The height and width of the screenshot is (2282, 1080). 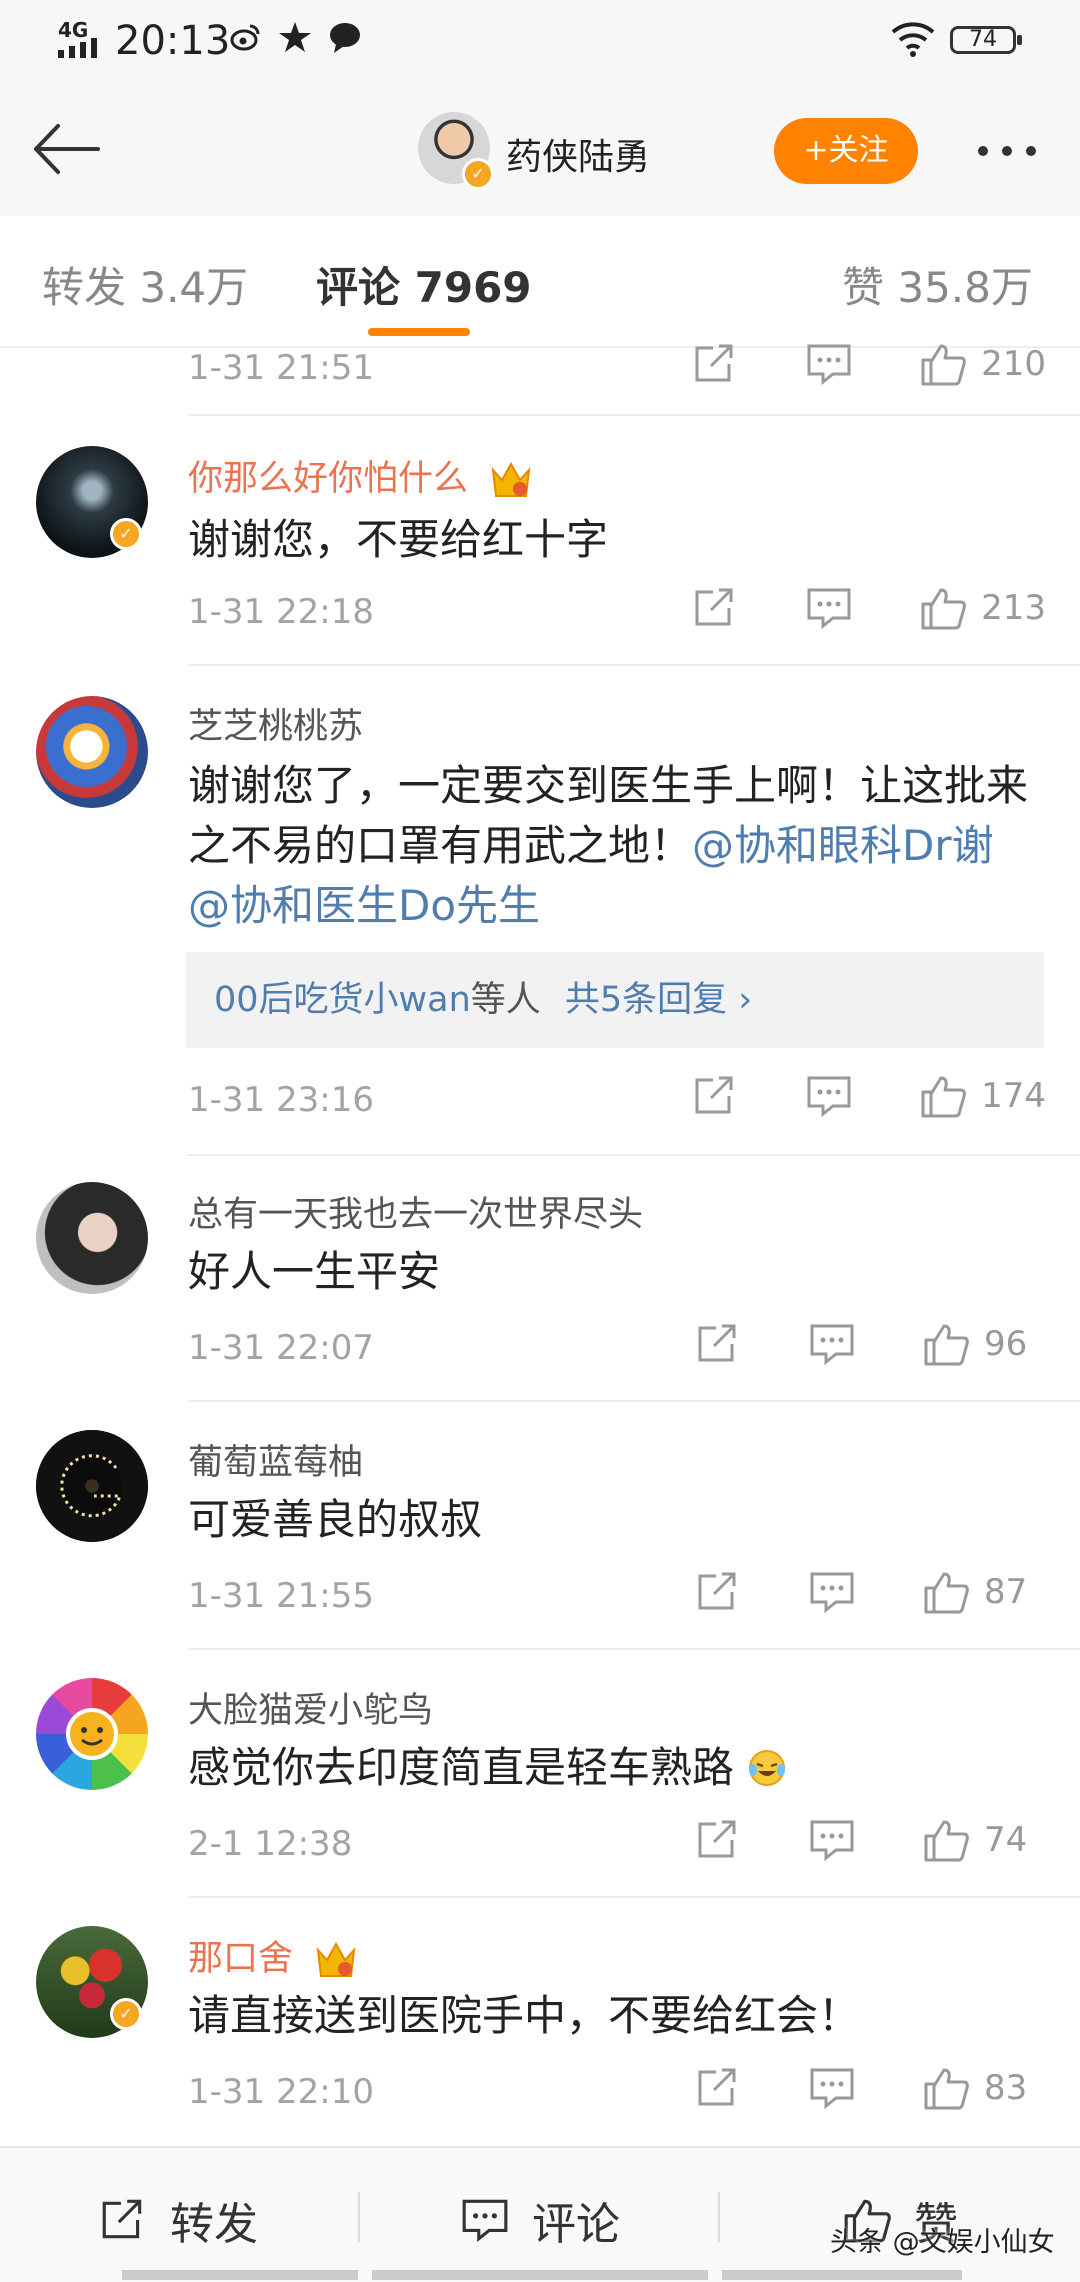 What do you see at coordinates (364, 905) in the screenshot?
I see `mention-link: @协和医生Do先生` at bounding box center [364, 905].